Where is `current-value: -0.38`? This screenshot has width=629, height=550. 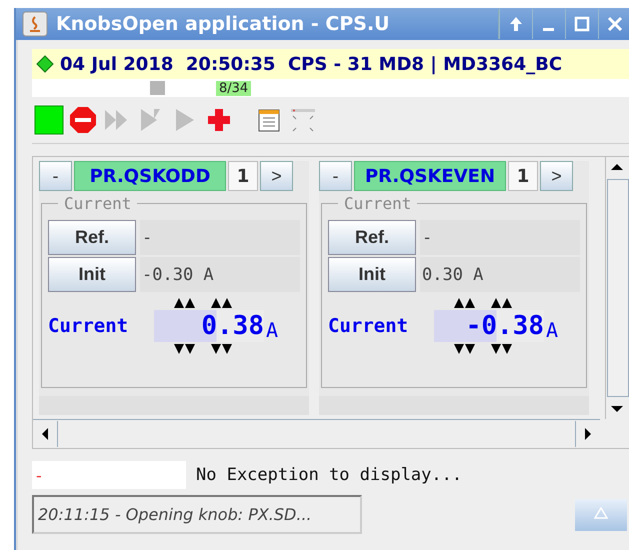
current-value: -0.38 is located at coordinates (489, 326).